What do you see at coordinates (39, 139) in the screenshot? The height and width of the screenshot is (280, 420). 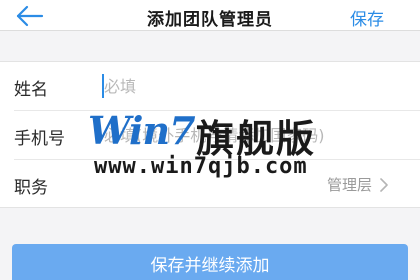 I see `phone-label: 手机号` at bounding box center [39, 139].